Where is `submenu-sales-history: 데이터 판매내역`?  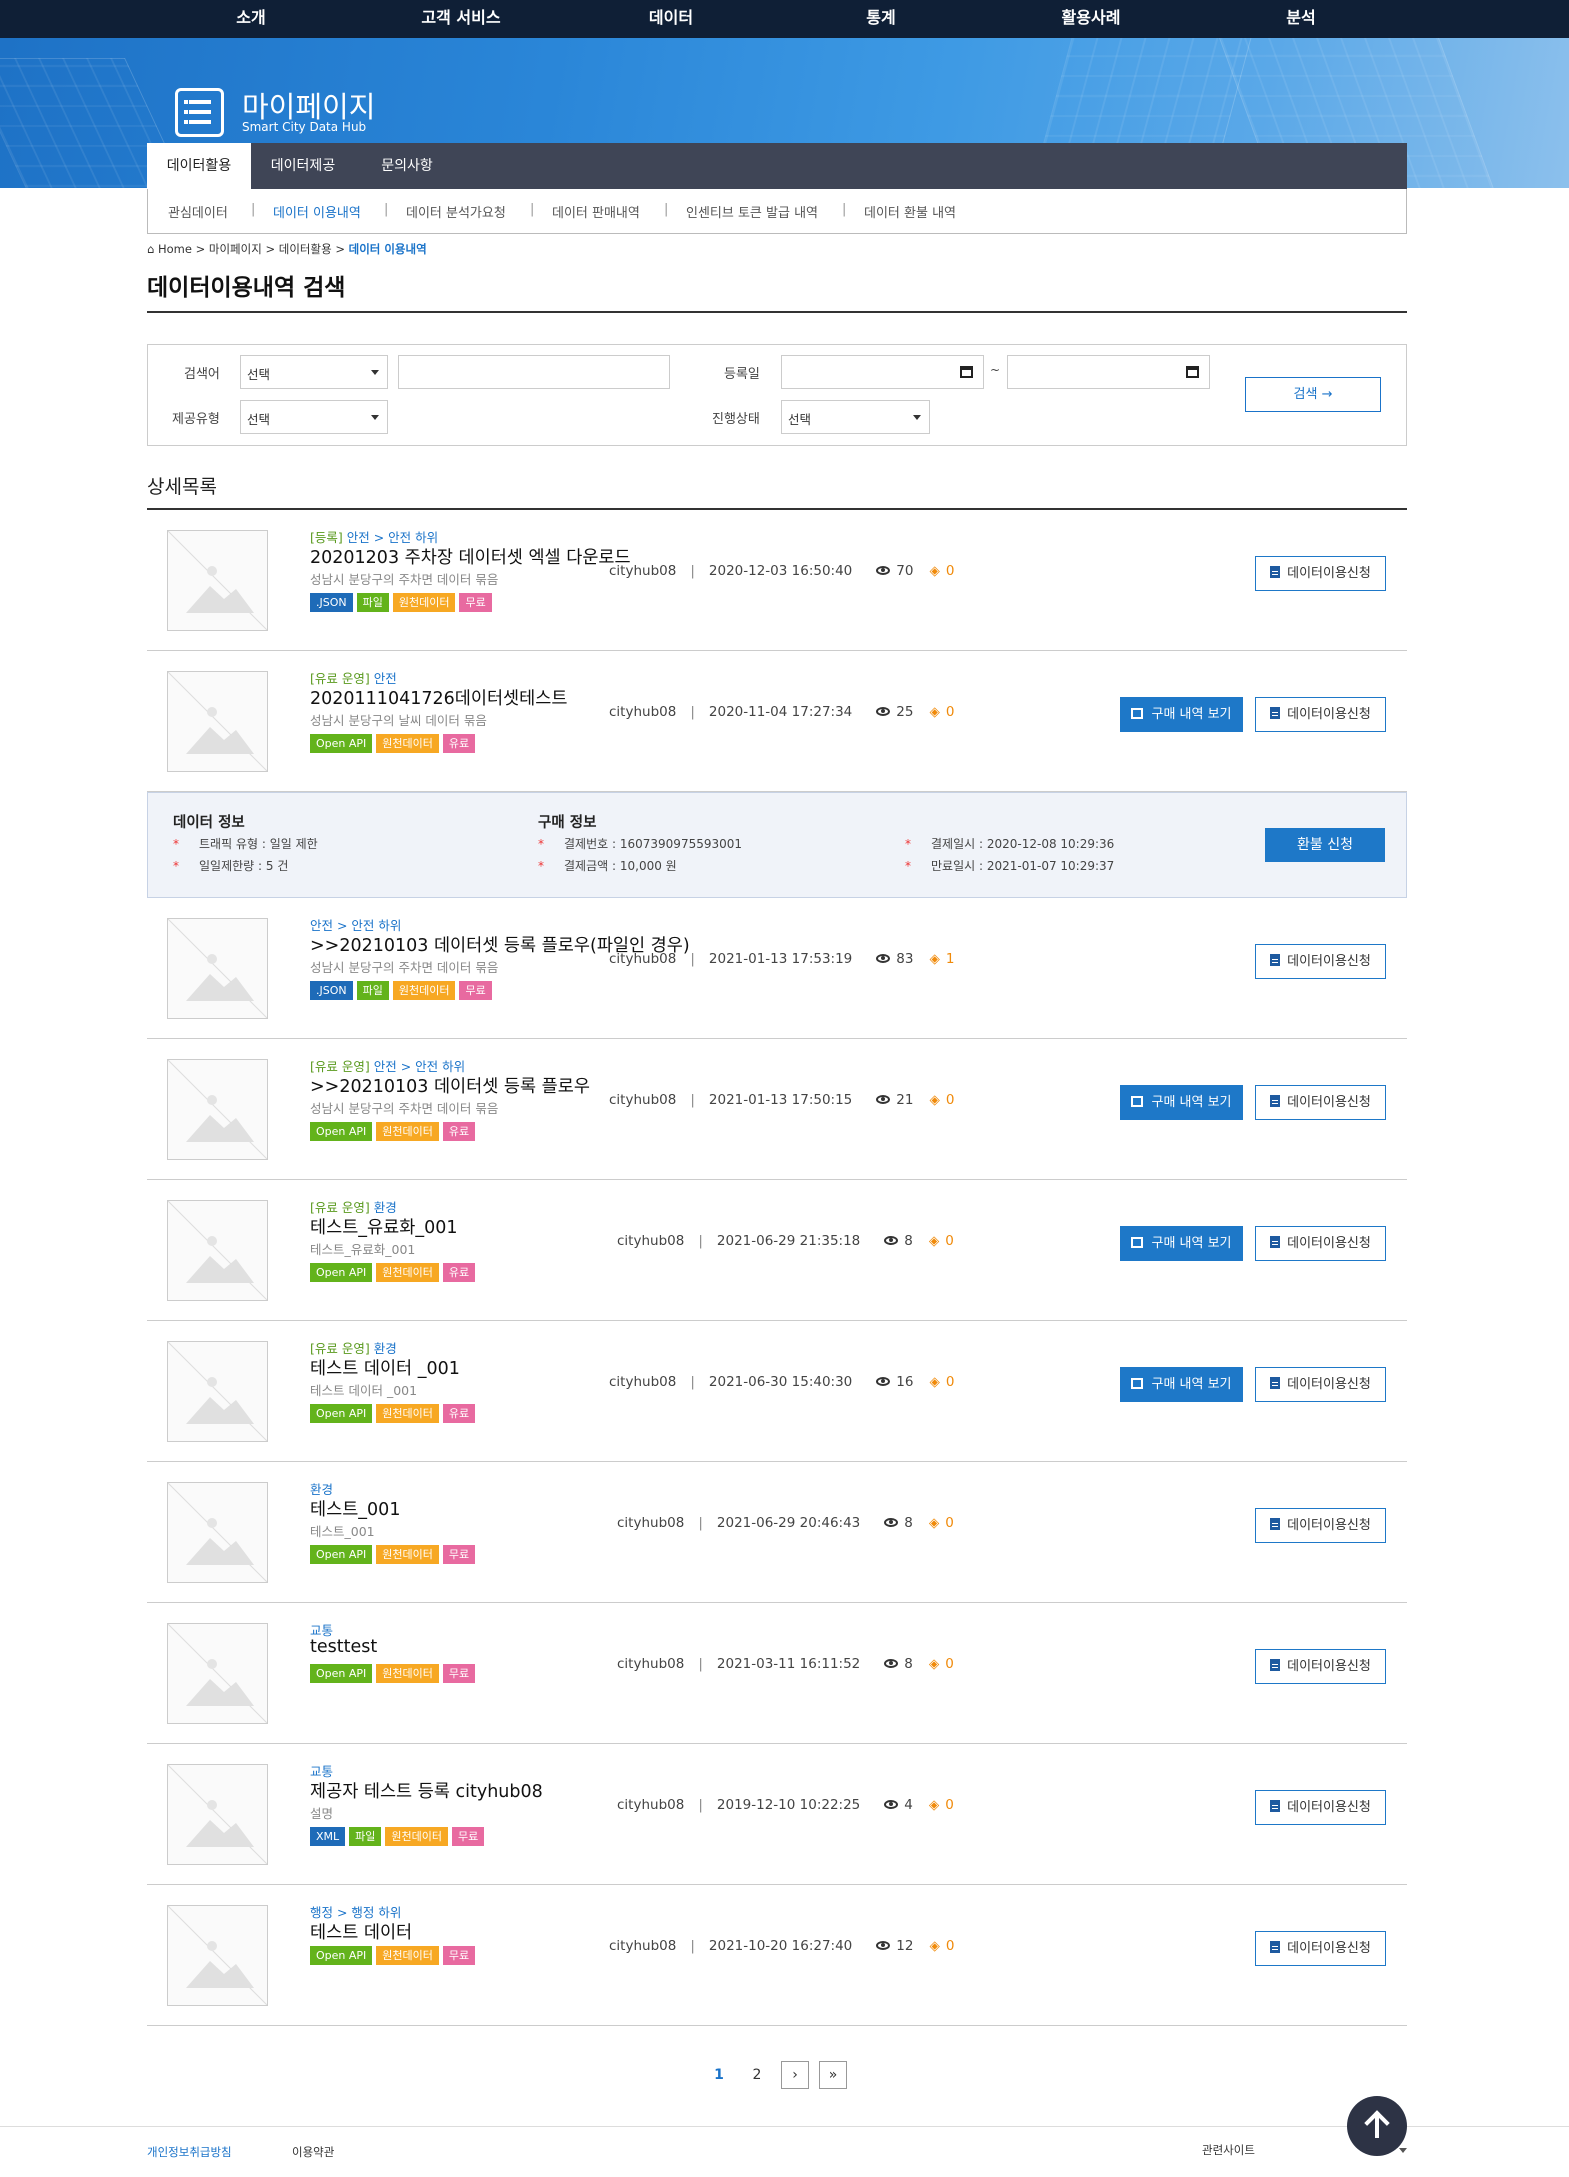
submenu-sales-history: 데이터 판매내역 is located at coordinates (596, 211).